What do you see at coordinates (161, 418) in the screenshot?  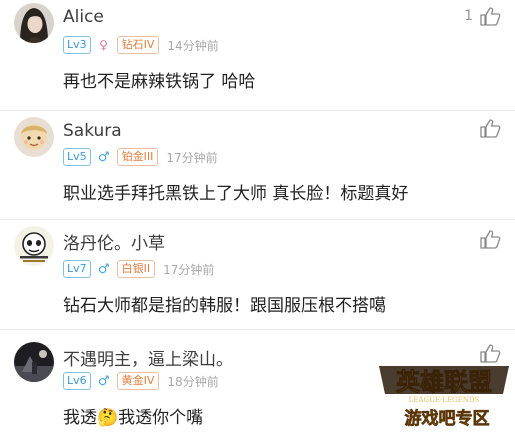 I see `comment-text-part: 我透你个嘴` at bounding box center [161, 418].